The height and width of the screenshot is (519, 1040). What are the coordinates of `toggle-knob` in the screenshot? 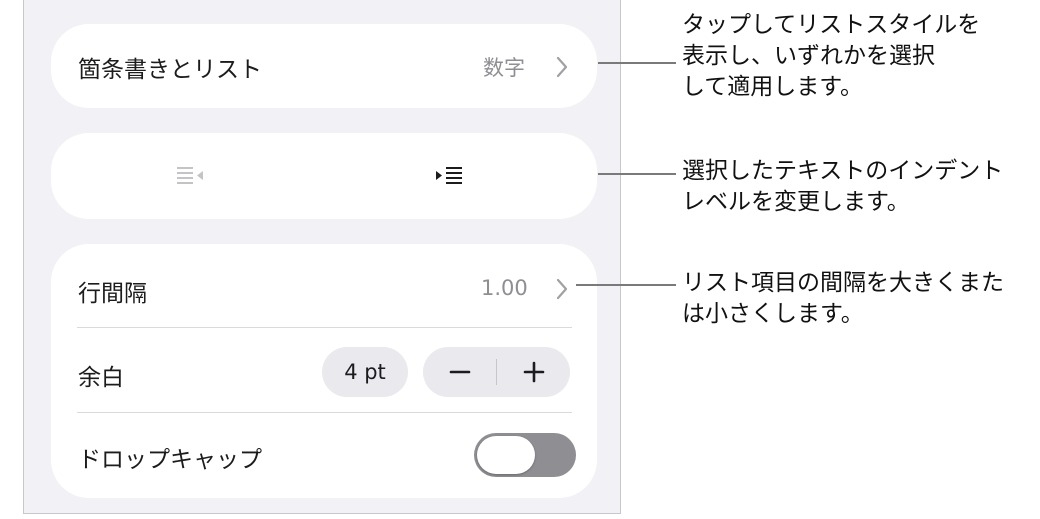 It's located at (506, 455).